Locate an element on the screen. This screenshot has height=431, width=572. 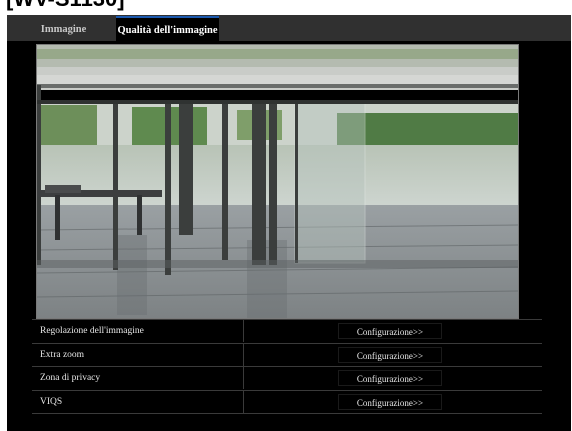
tab-immagine: Immagine is located at coordinates (63, 29).